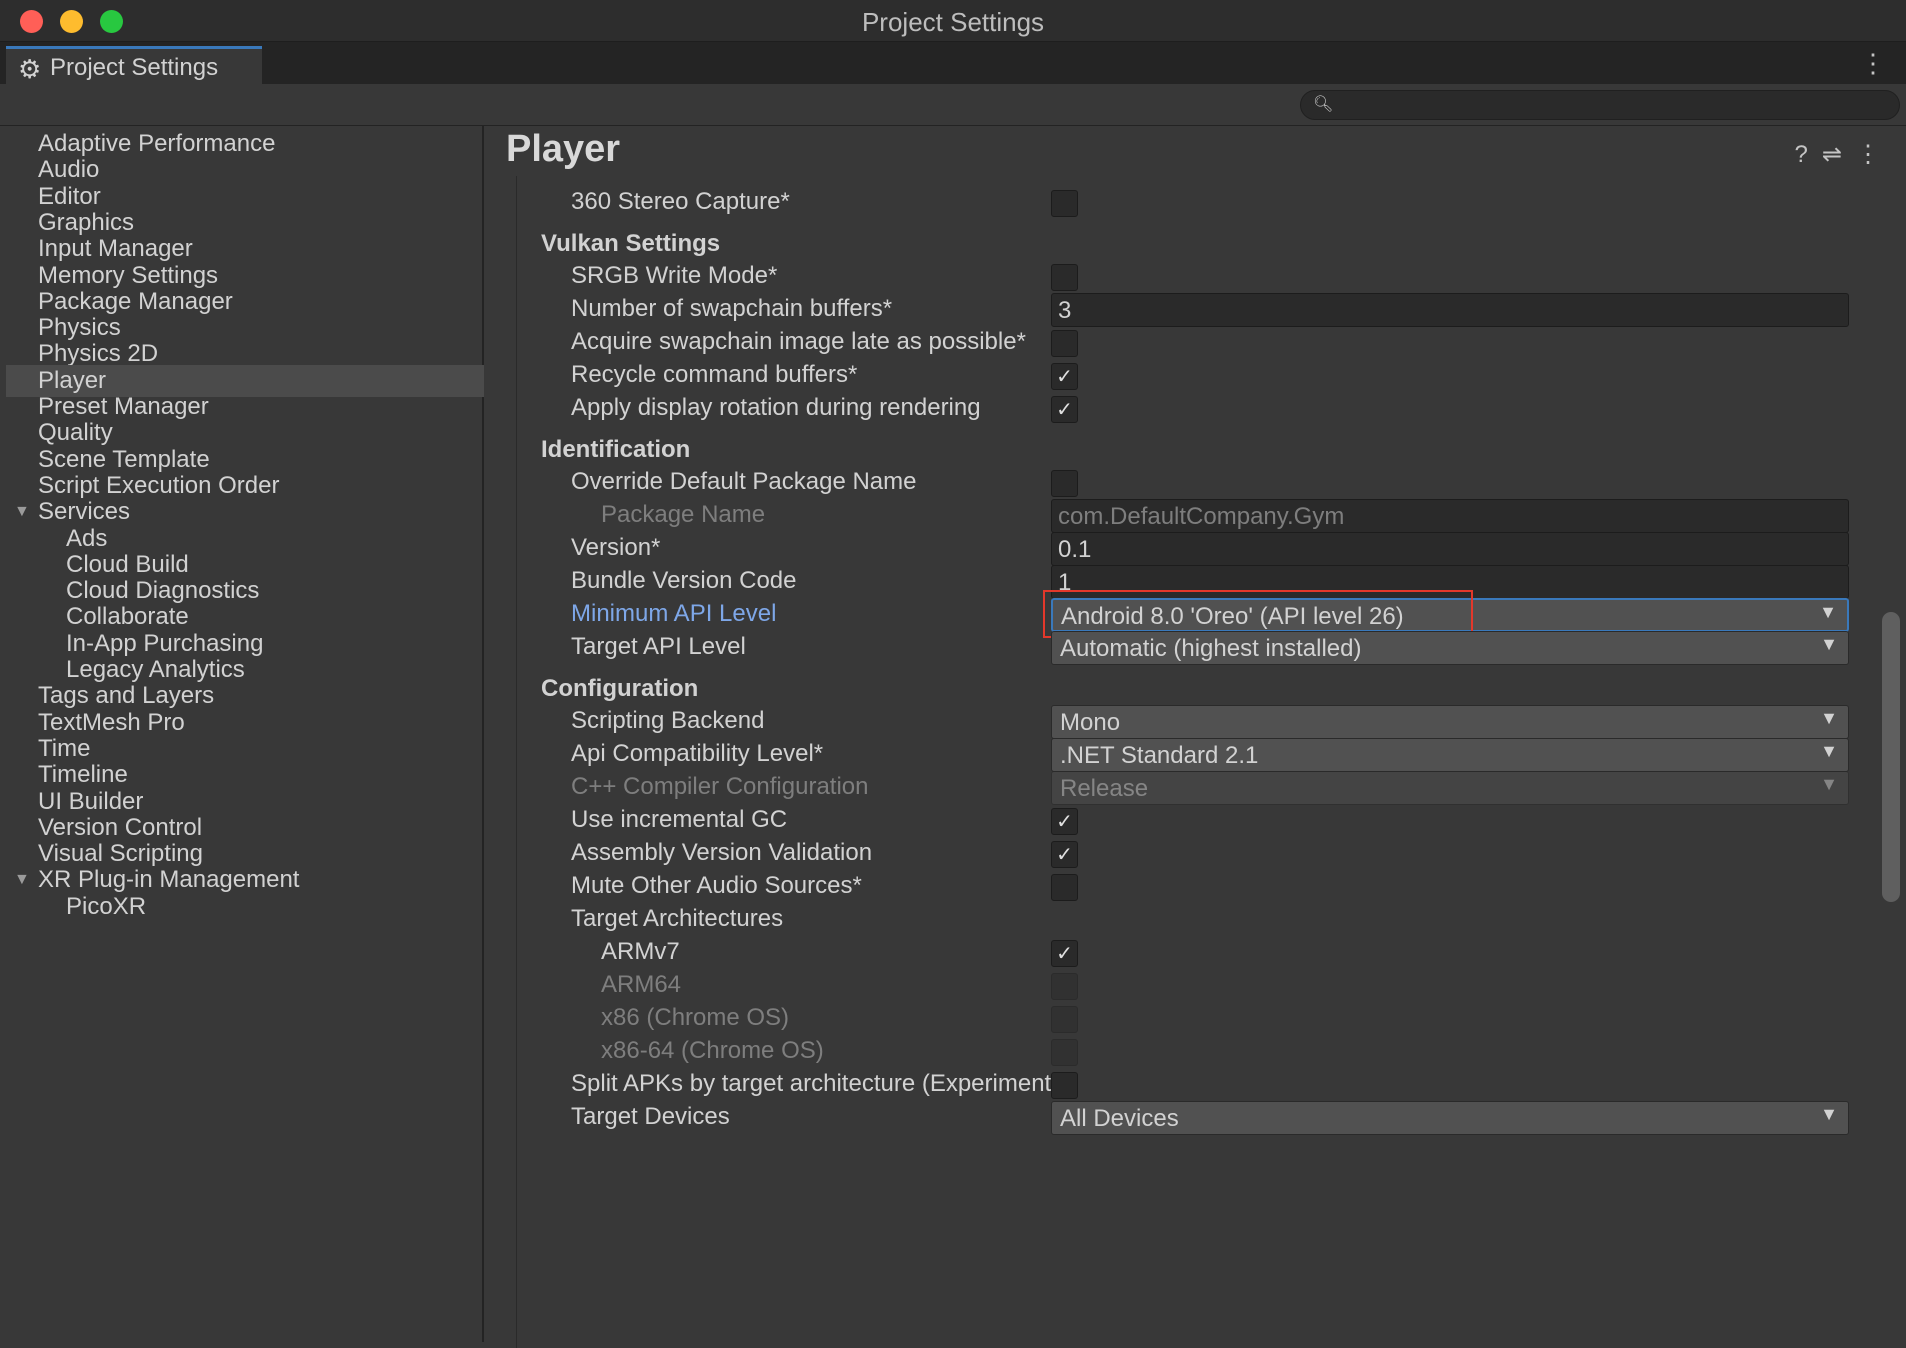 The height and width of the screenshot is (1348, 1906). I want to click on settings-row: Scripting Backend Mono ▼, so click(1183, 721).